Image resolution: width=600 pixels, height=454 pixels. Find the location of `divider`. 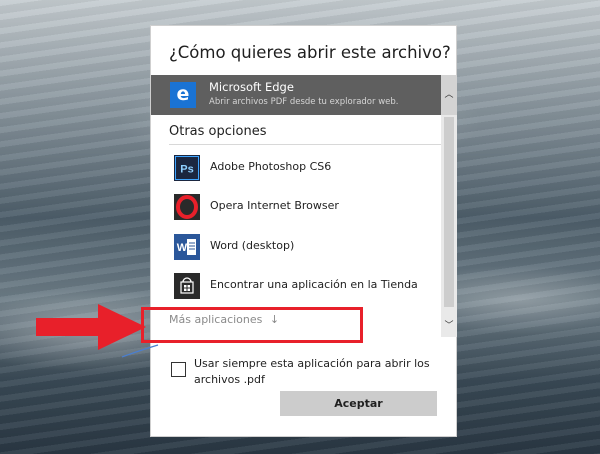

divider is located at coordinates (305, 144).